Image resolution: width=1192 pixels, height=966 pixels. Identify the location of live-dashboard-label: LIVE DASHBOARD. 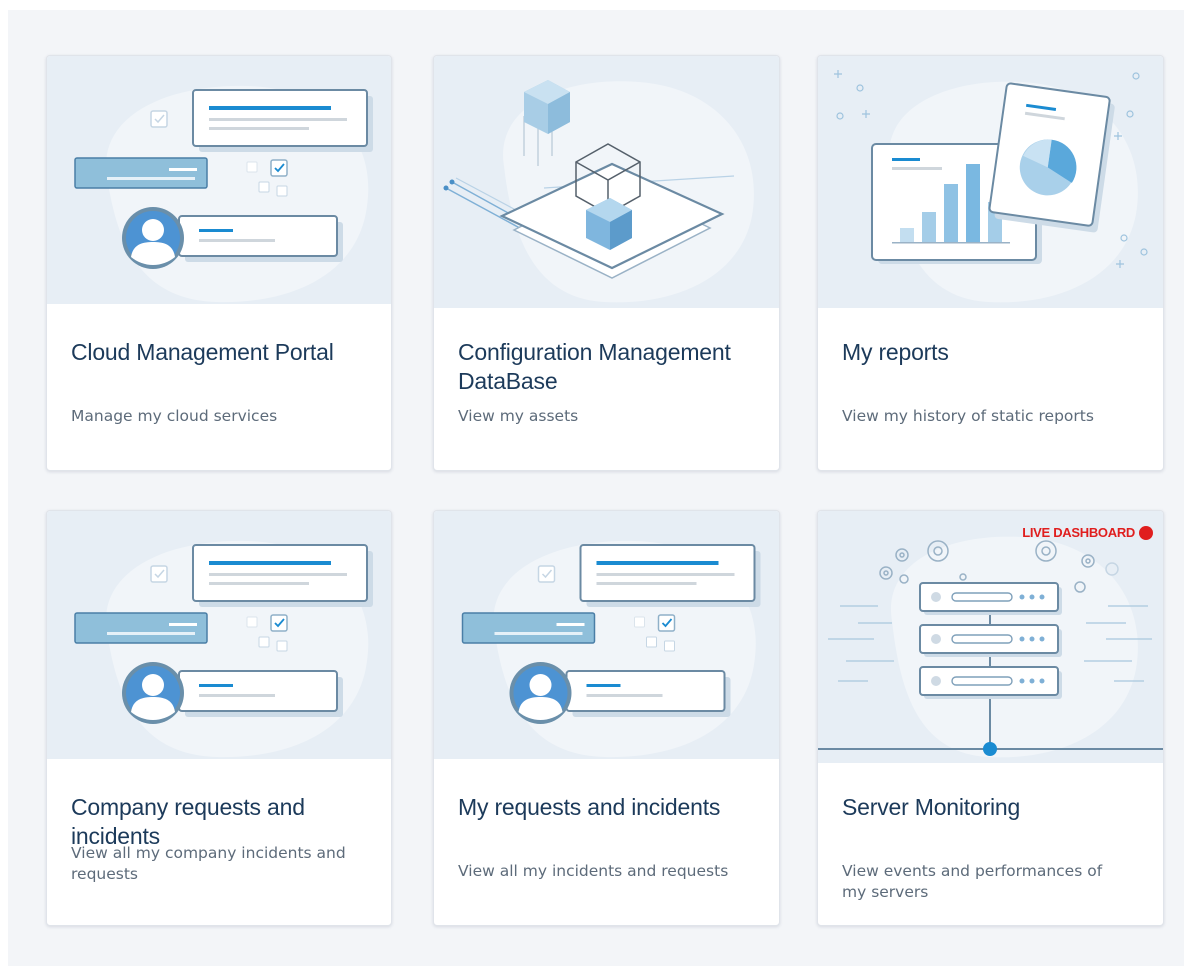
(1078, 532).